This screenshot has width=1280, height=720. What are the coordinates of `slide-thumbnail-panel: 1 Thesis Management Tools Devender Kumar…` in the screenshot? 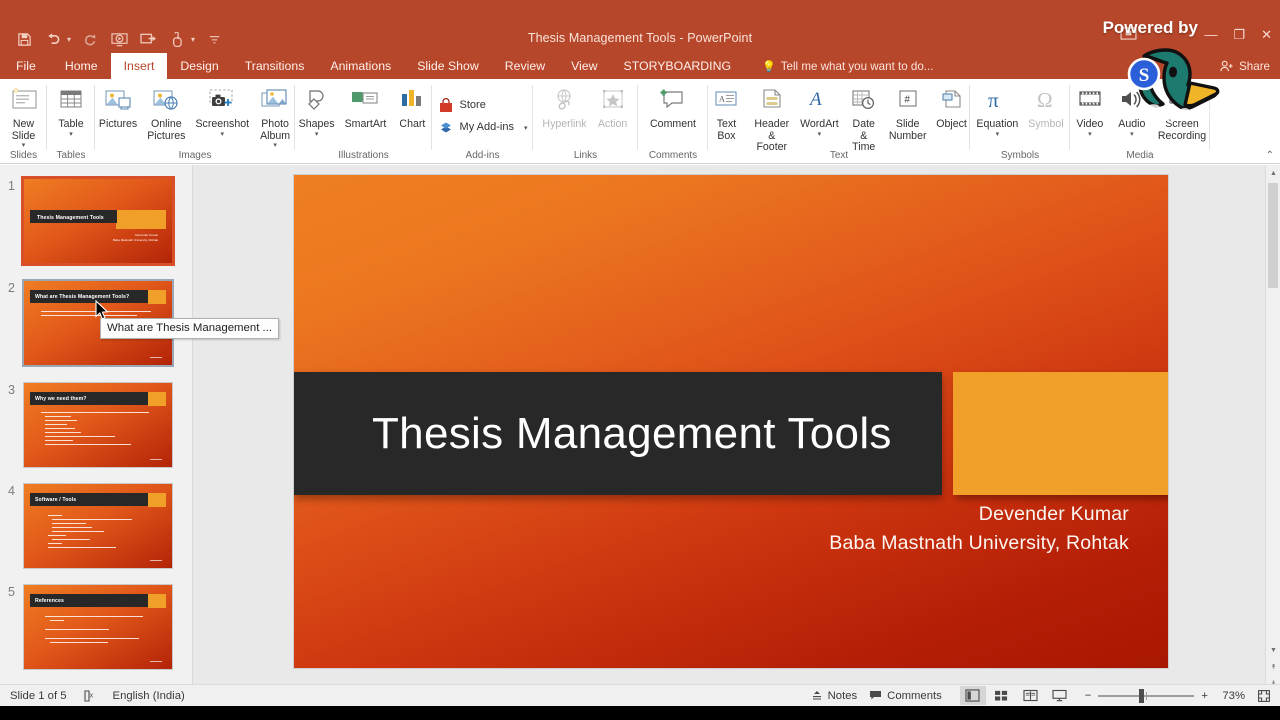 It's located at (96, 428).